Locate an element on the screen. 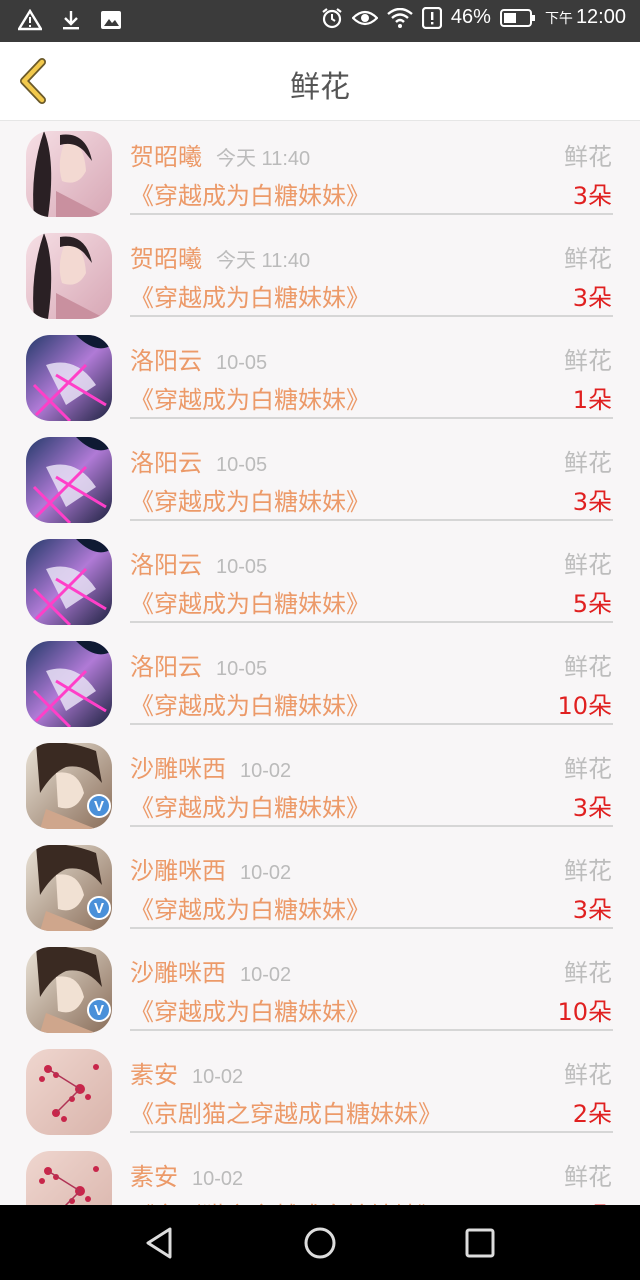 The height and width of the screenshot is (1280, 640). nav-recents-button is located at coordinates (480, 1243).